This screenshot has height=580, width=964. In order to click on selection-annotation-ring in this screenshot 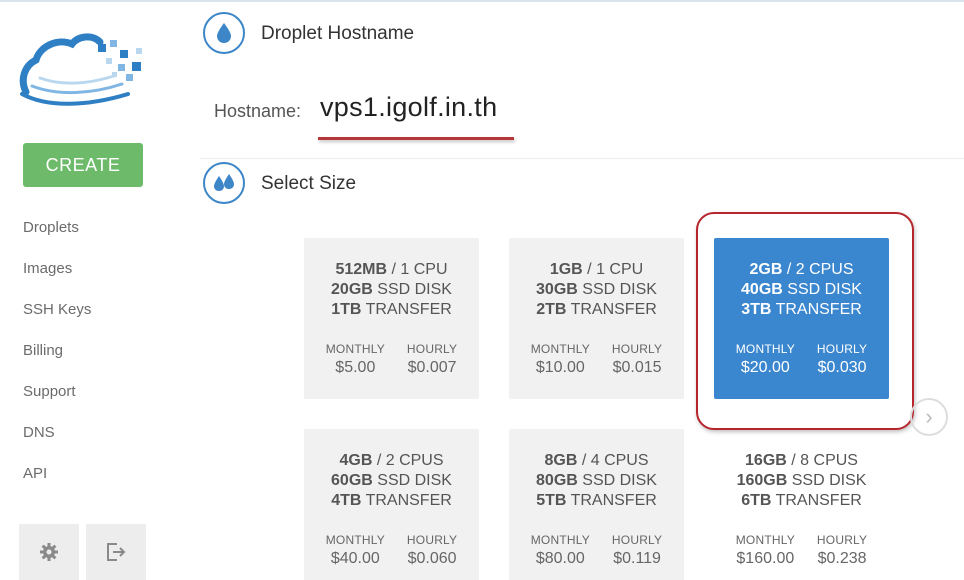, I will do `click(805, 321)`.